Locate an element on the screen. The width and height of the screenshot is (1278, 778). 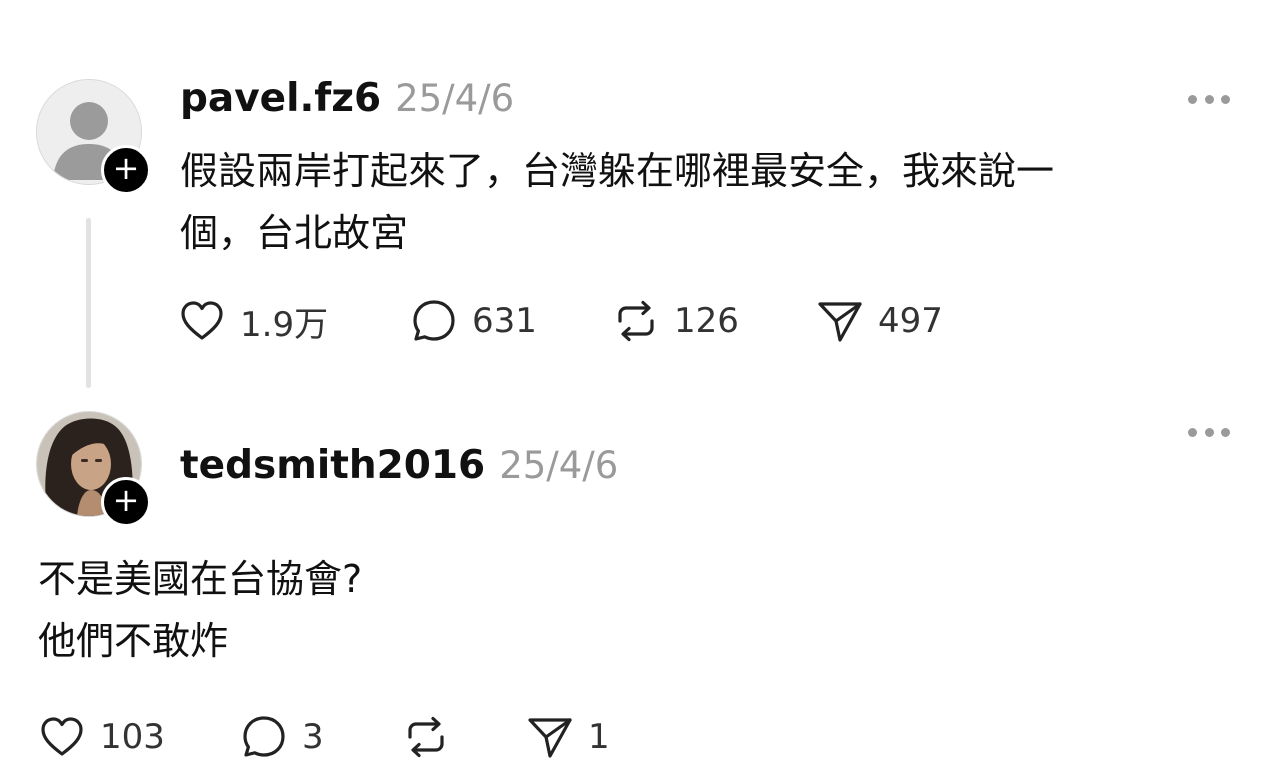
post-text: 假設兩岸打起來了，台灣躲在哪裡最安全，我來說一 個，台北故宮 is located at coordinates (617, 202).